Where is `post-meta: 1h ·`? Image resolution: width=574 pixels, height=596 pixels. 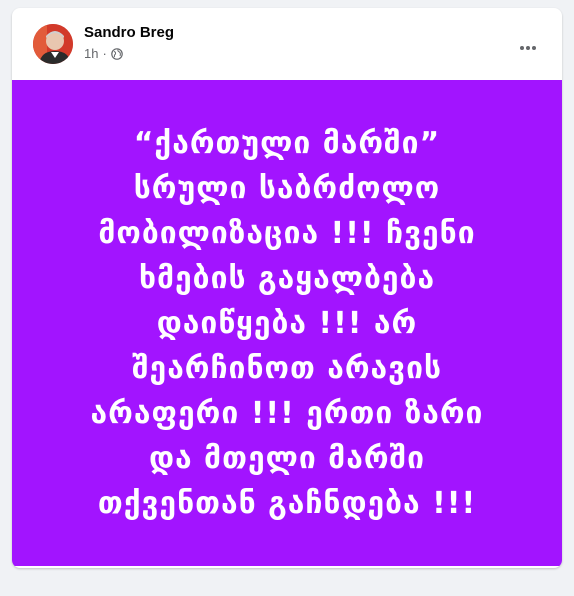 post-meta: 1h · is located at coordinates (103, 53).